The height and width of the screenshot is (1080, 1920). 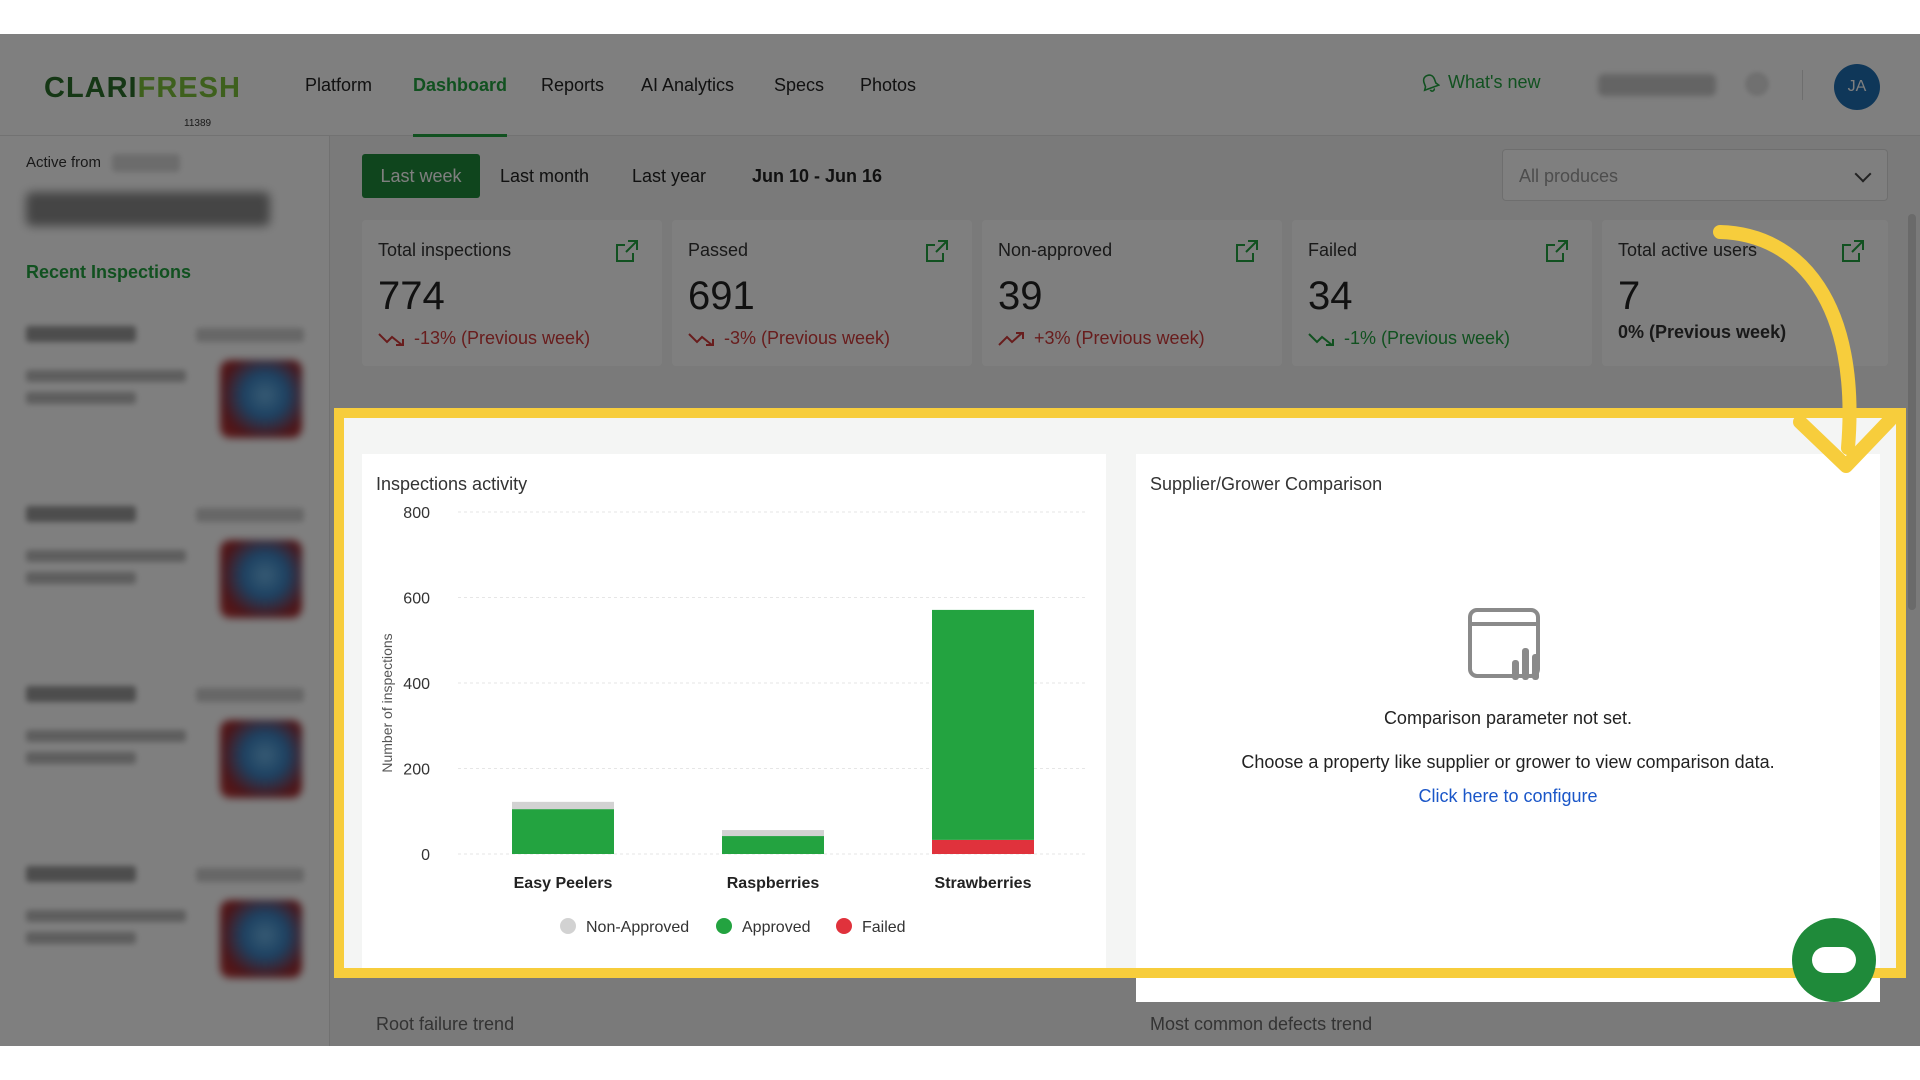 What do you see at coordinates (198, 123) in the screenshot?
I see `account-code: 11389` at bounding box center [198, 123].